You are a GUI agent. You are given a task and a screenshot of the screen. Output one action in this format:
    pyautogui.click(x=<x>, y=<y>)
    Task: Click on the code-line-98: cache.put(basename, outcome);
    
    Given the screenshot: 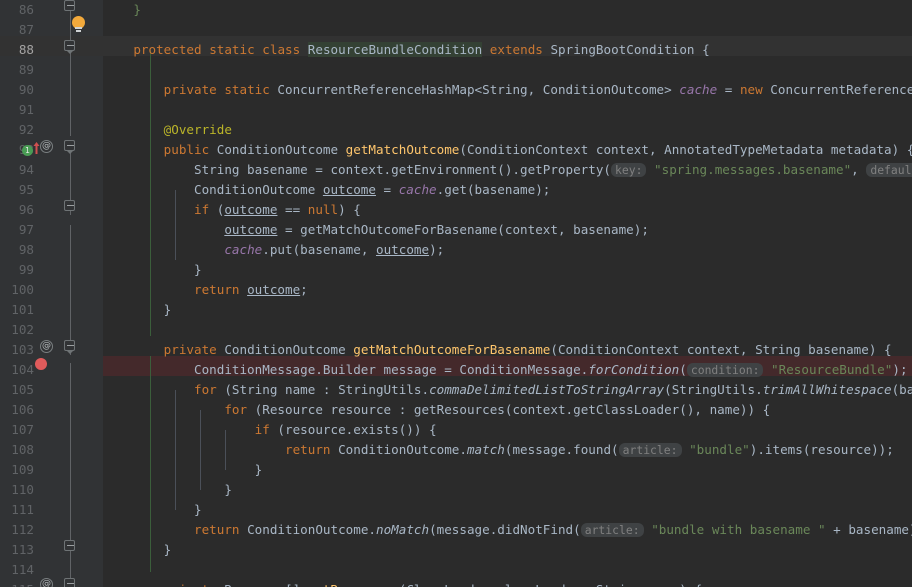 What is the action you would take?
    pyautogui.click(x=507, y=250)
    